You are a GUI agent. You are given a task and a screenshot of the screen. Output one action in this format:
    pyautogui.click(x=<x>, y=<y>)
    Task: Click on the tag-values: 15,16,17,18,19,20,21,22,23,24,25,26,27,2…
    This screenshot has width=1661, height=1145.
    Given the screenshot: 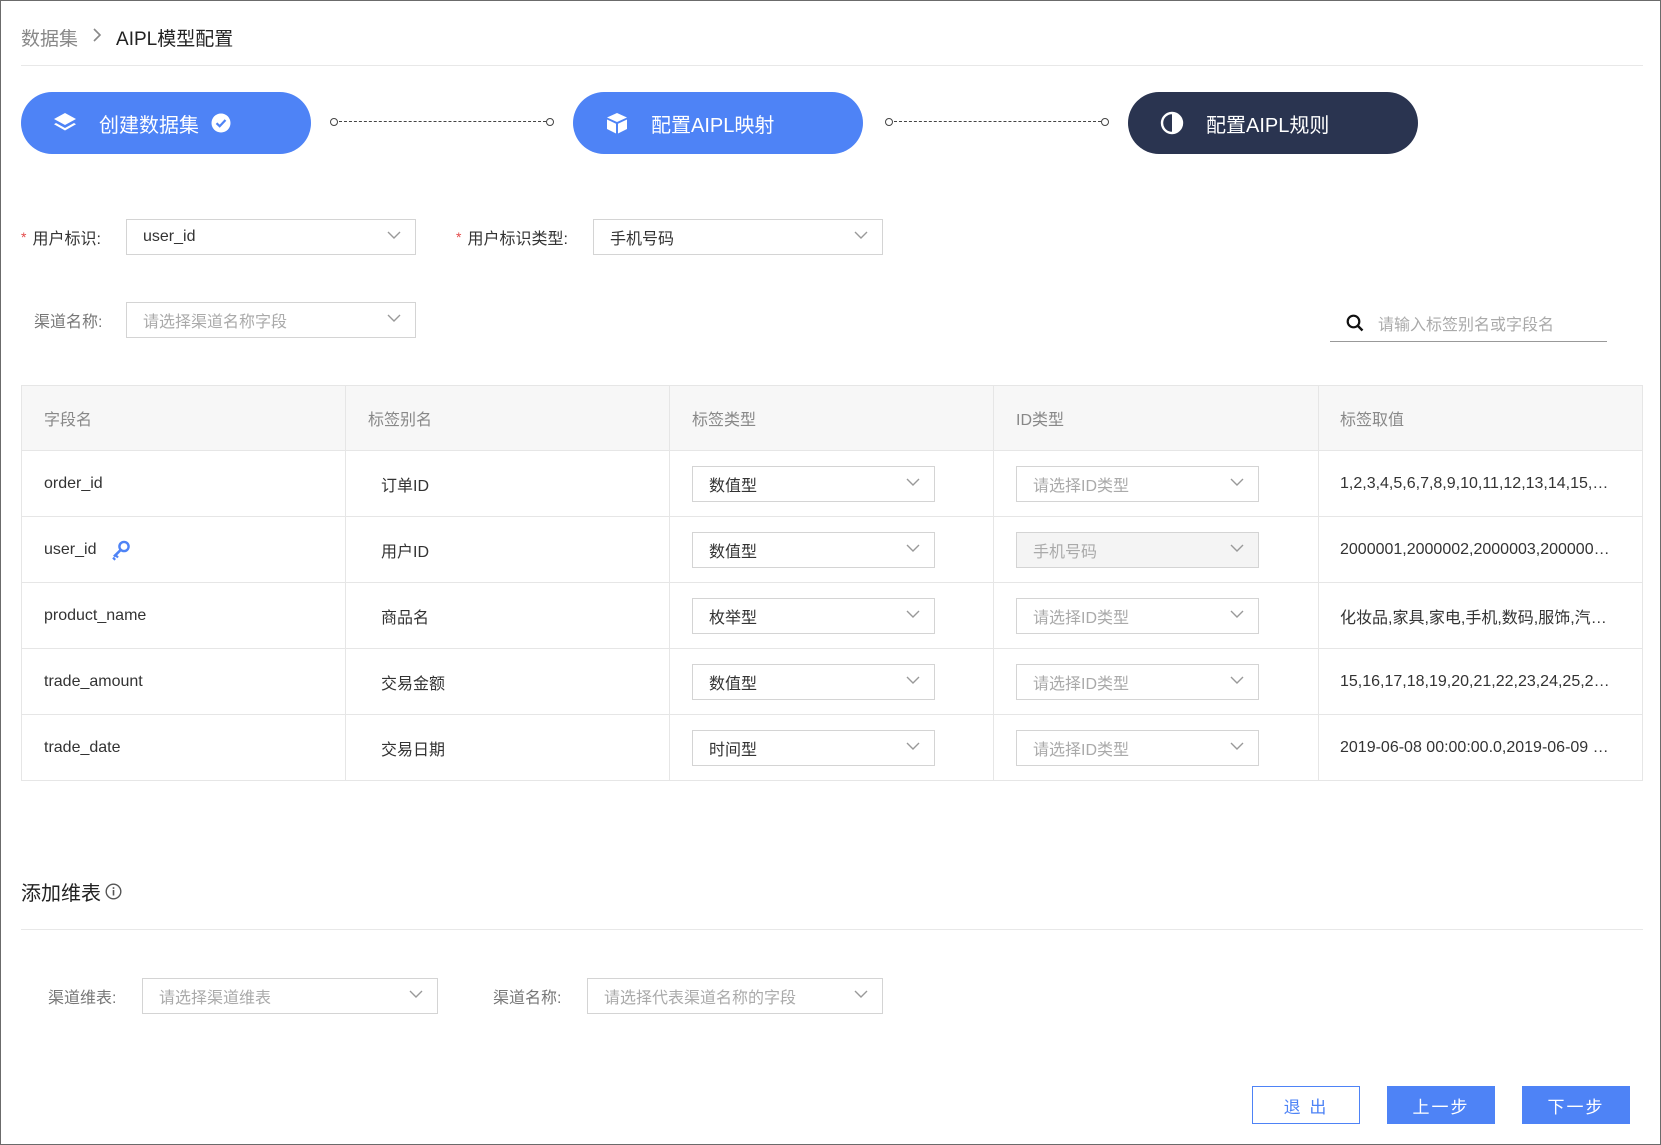 What is the action you would take?
    pyautogui.click(x=1476, y=681)
    